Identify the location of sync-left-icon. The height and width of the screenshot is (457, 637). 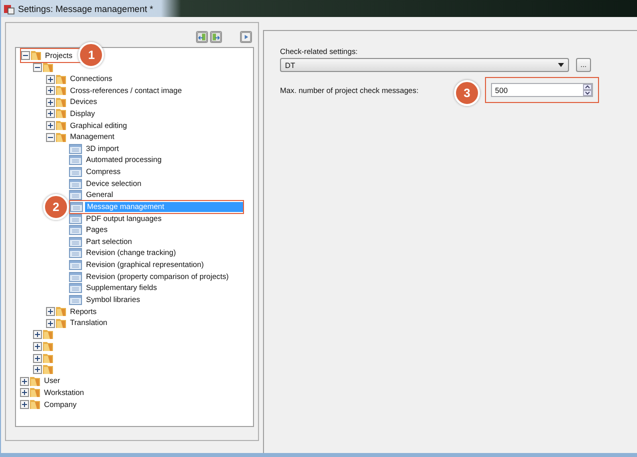
(202, 37).